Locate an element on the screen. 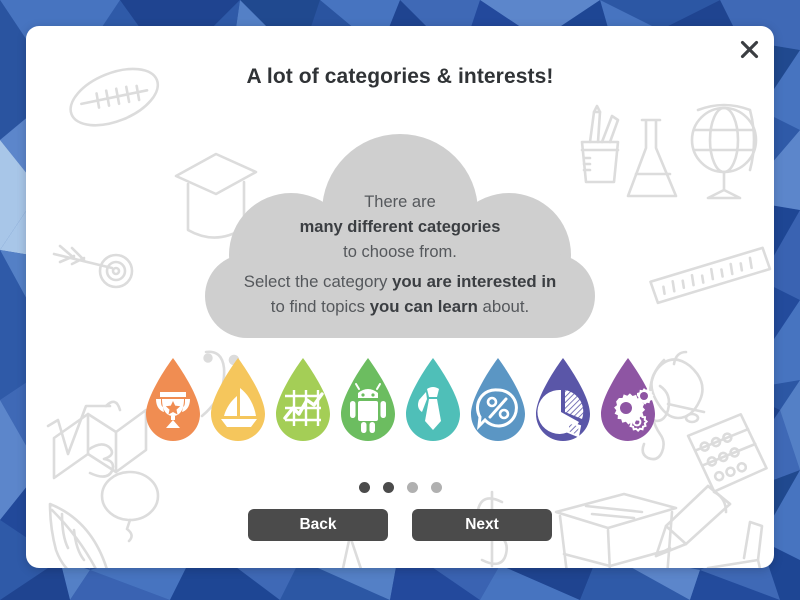  cloud-line-5: to find topics you can learn about. is located at coordinates (400, 306).